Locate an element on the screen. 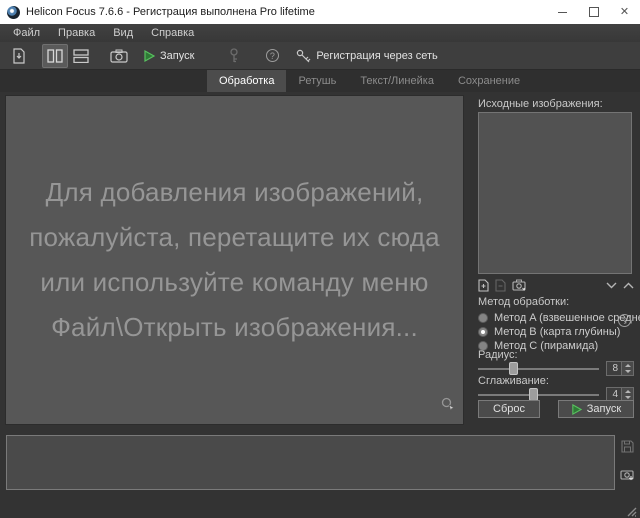  method-help-button: ? is located at coordinates (624, 320).